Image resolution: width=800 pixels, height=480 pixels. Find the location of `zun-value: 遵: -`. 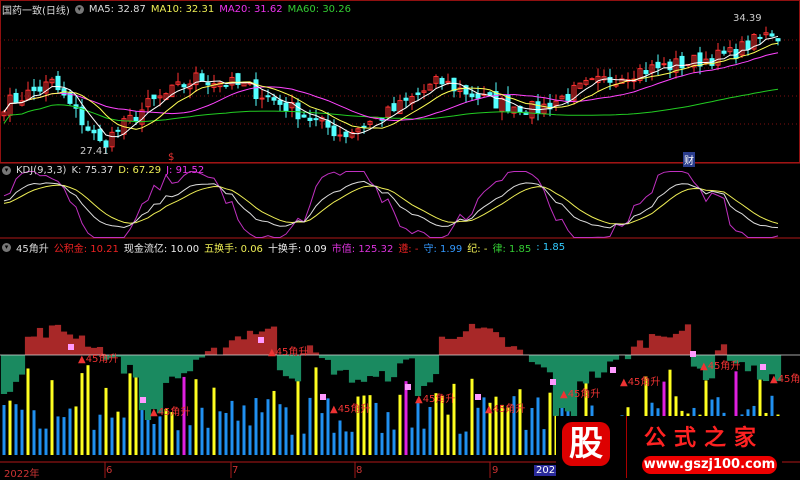

zun-value: 遵: - is located at coordinates (408, 249).